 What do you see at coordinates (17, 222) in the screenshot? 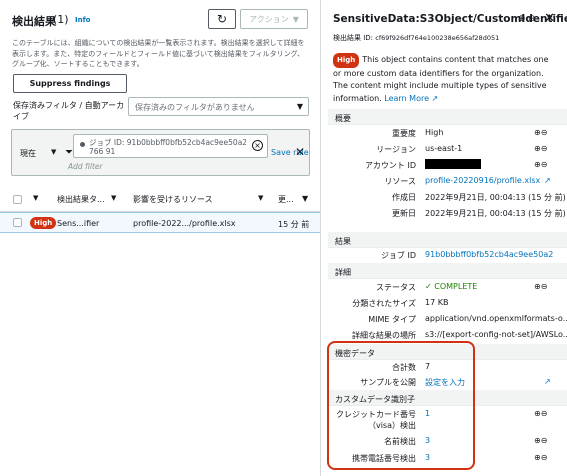
I see `row-checkbox` at bounding box center [17, 222].